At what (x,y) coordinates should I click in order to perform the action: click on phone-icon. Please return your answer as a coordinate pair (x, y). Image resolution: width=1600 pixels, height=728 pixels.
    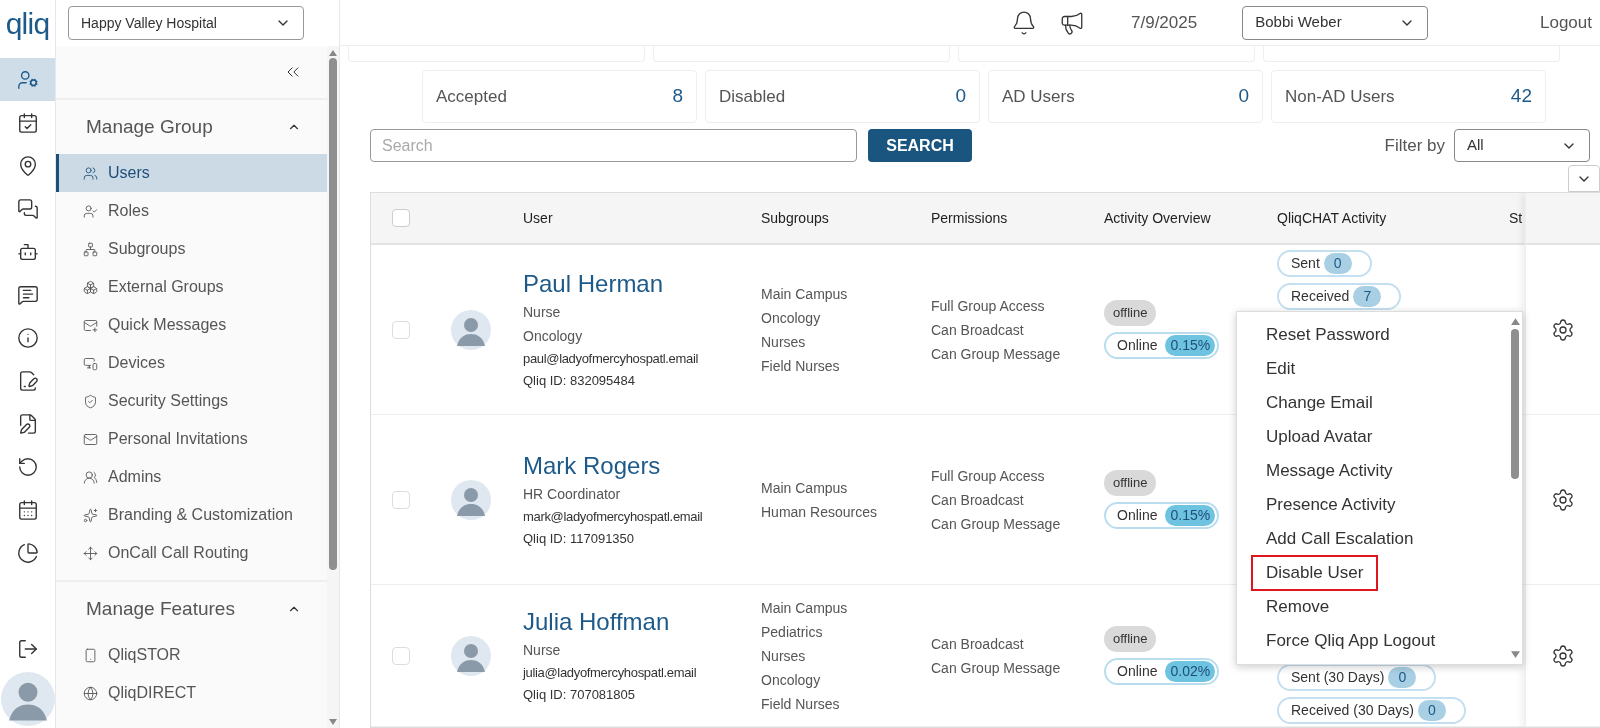
    Looking at the image, I should click on (90, 655).